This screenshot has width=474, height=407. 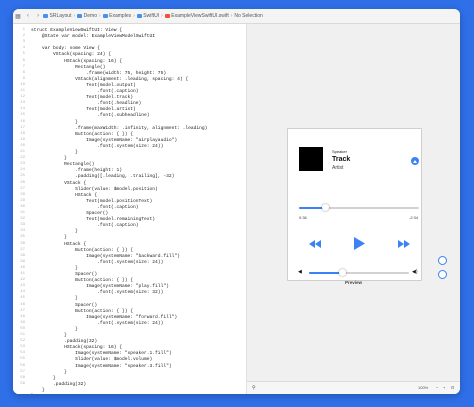 What do you see at coordinates (76, 62) in the screenshot?
I see `code-line: HStack(spacing: 16) {` at bounding box center [76, 62].